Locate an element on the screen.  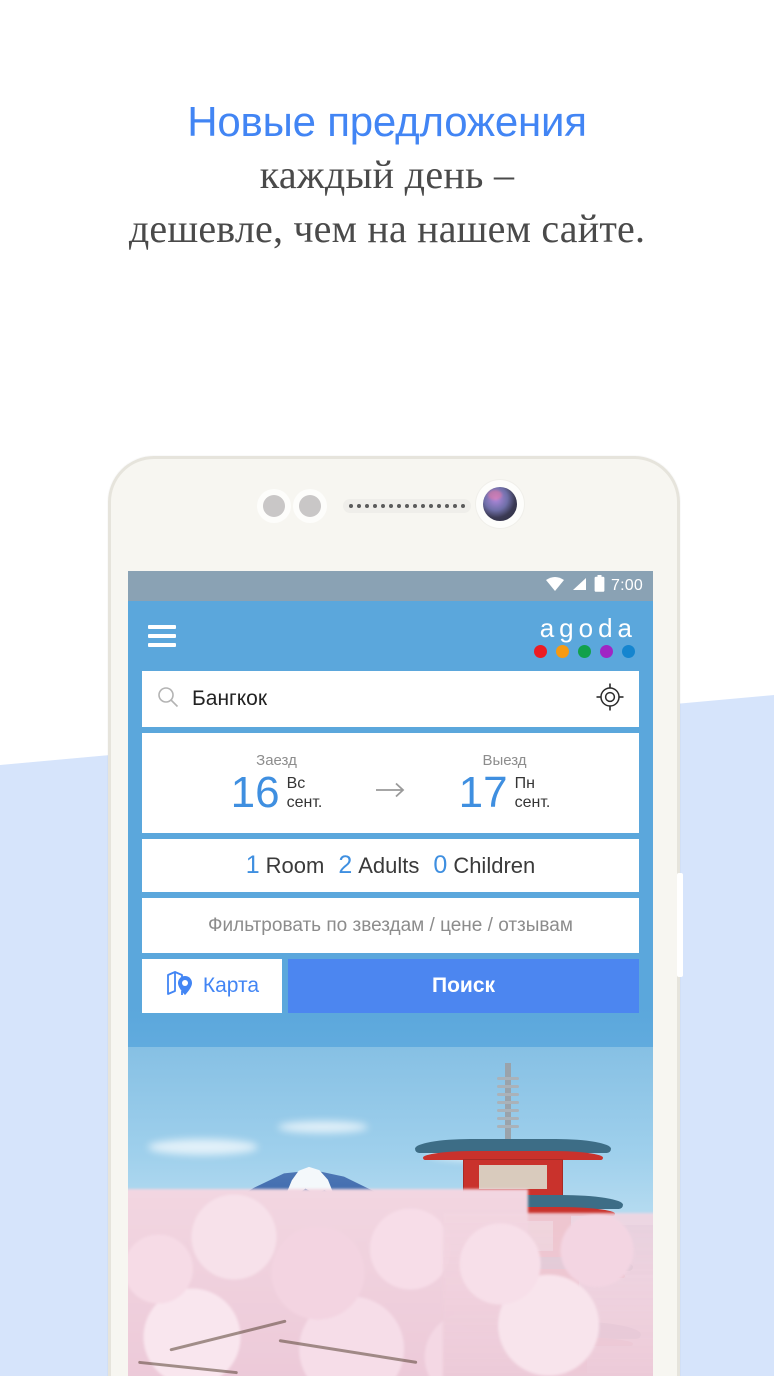
logo-dot-red is located at coordinates (540, 651).